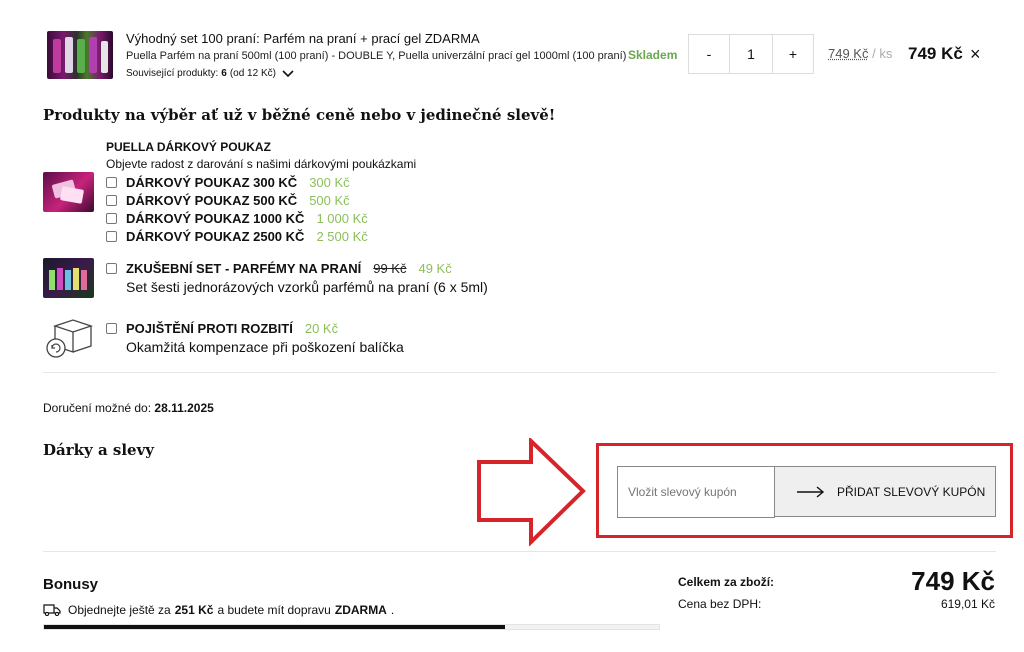 The width and height of the screenshot is (1024, 652). I want to click on voucher-cards-image, so click(68, 191).